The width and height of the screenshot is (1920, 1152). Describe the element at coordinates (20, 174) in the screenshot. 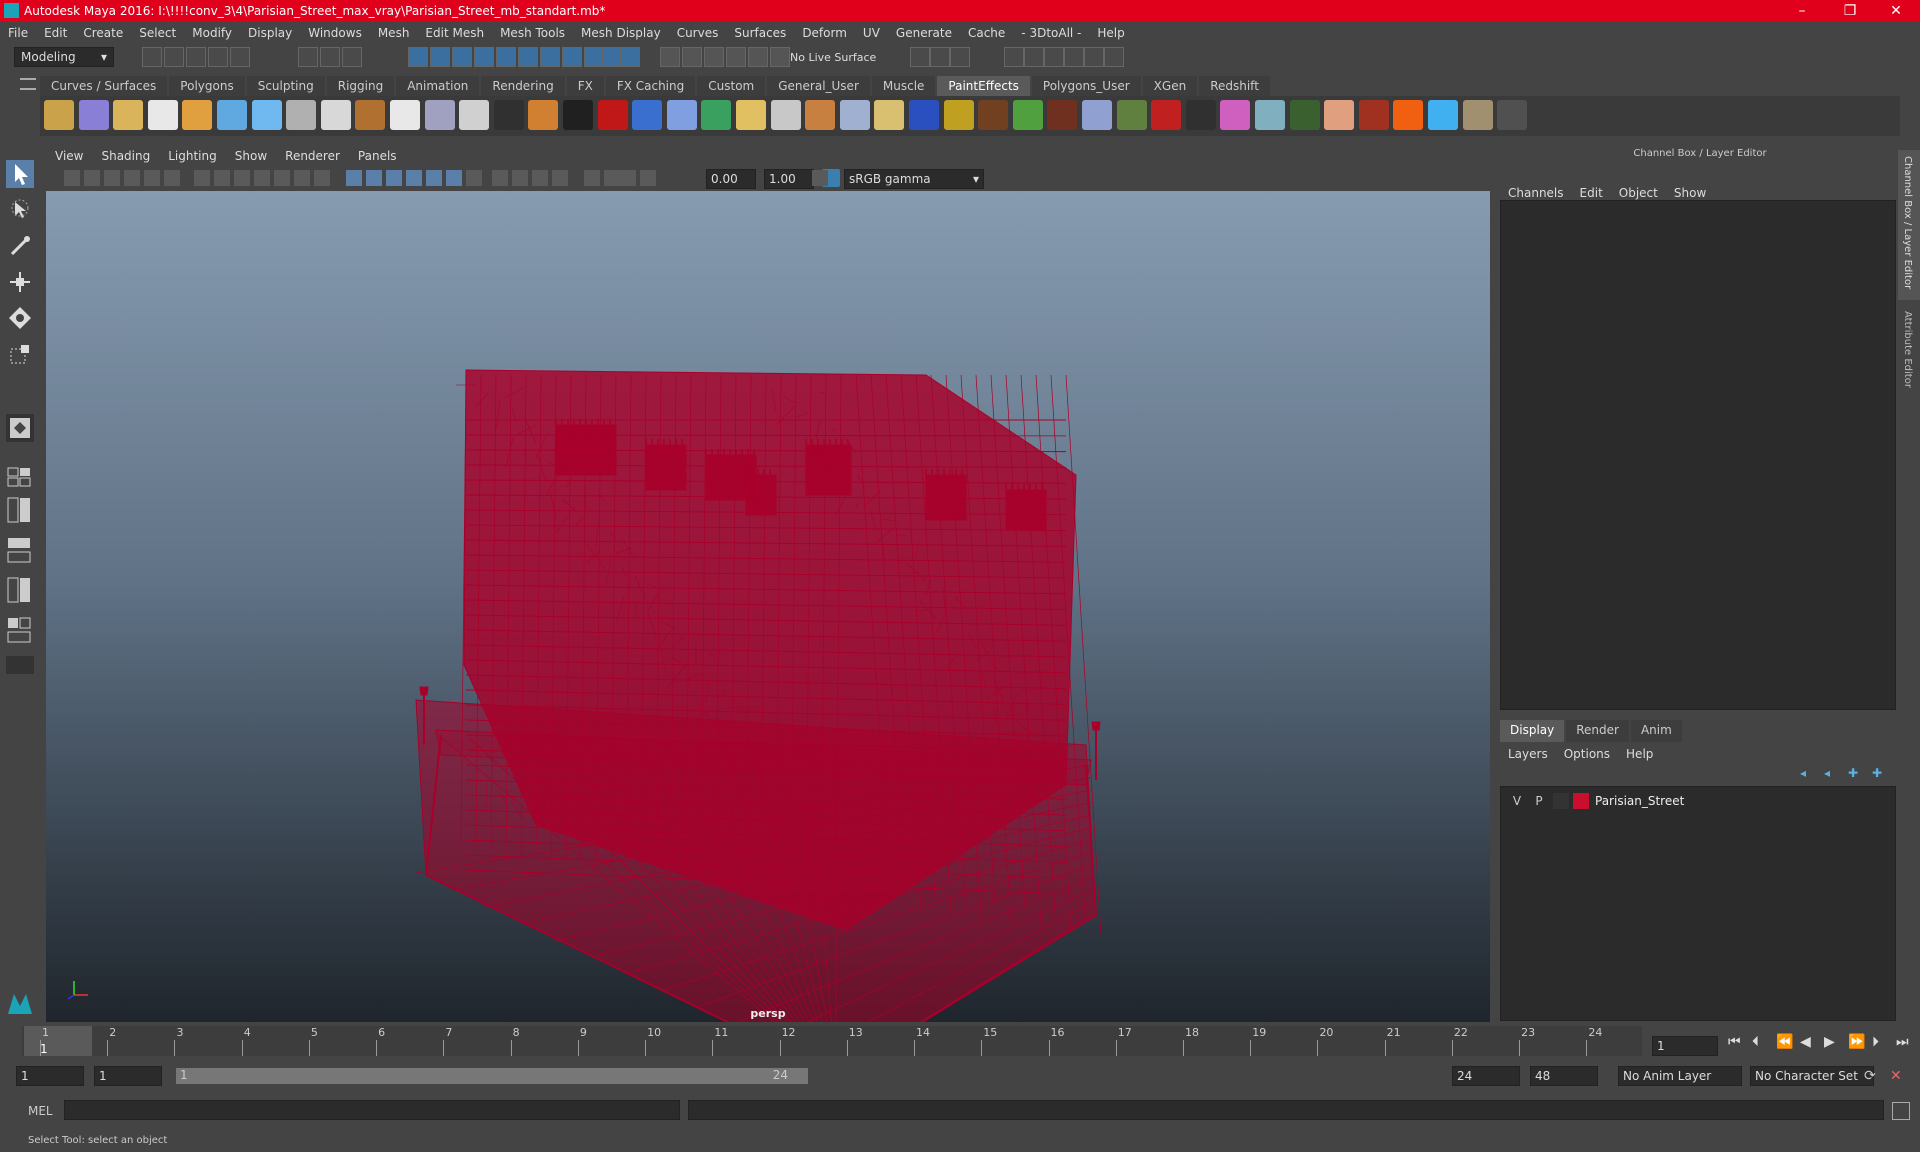

I see `select-tool-icon` at that location.